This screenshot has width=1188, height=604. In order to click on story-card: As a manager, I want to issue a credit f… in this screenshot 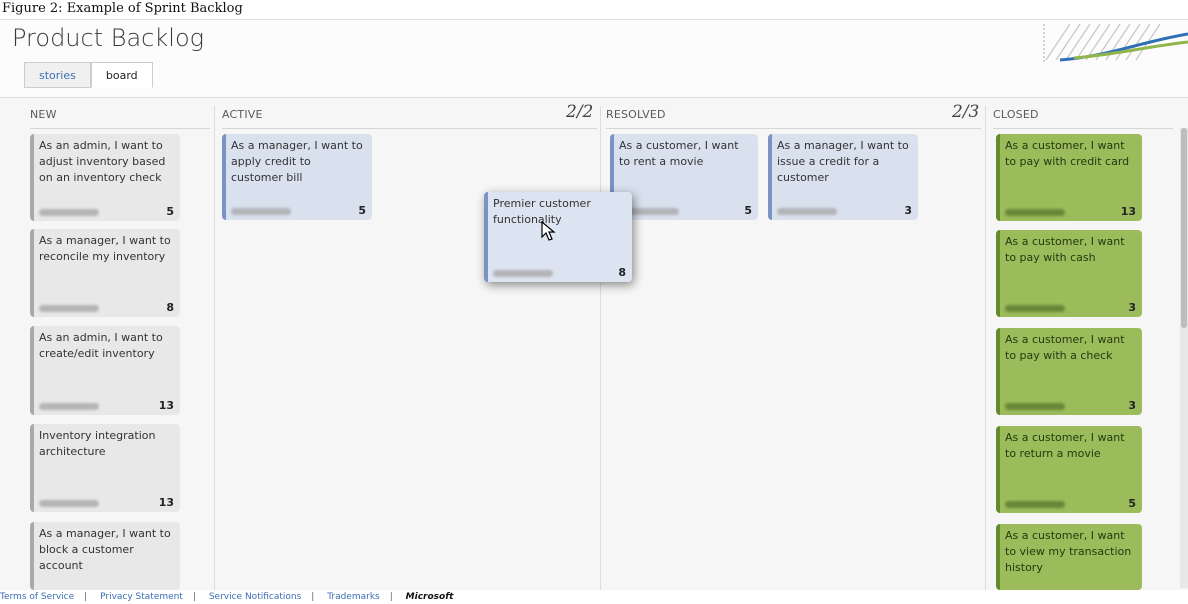, I will do `click(843, 177)`.